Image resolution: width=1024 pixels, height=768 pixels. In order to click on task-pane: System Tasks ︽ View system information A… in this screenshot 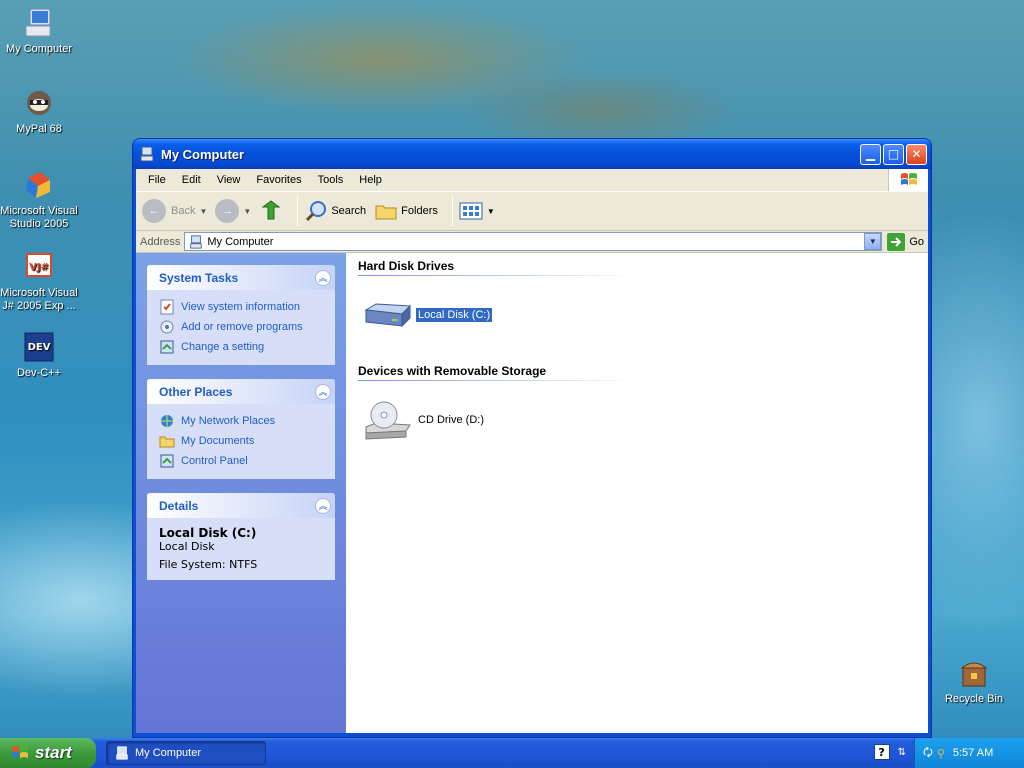, I will do `click(241, 493)`.